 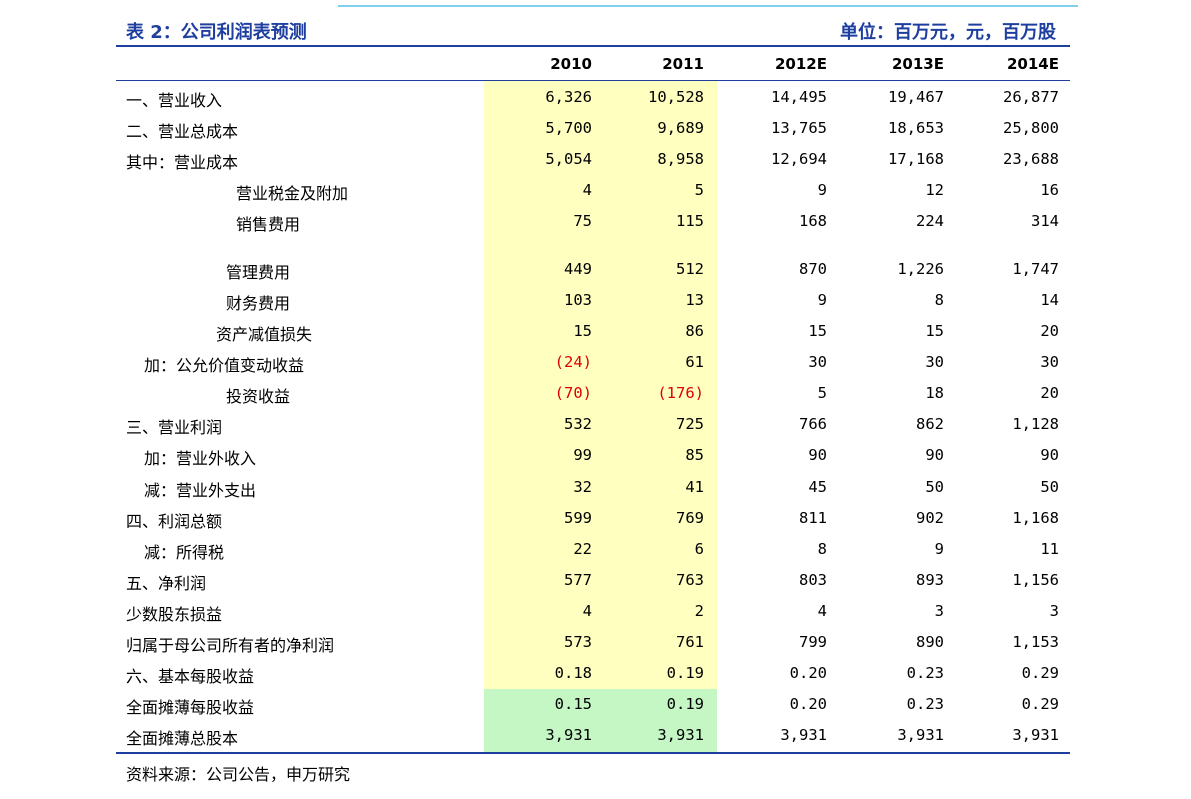 What do you see at coordinates (799, 159) in the screenshot?
I see `cell-2012e: 12,694` at bounding box center [799, 159].